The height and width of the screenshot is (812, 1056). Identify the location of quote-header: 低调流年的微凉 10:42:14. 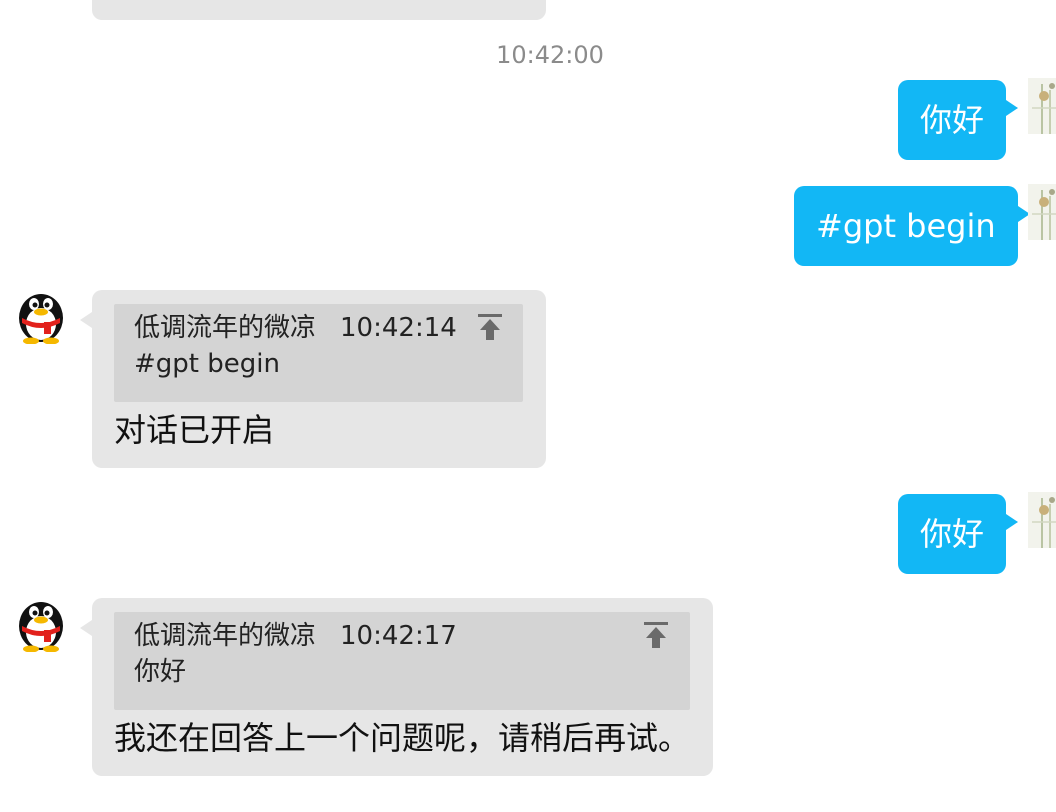
(295, 328).